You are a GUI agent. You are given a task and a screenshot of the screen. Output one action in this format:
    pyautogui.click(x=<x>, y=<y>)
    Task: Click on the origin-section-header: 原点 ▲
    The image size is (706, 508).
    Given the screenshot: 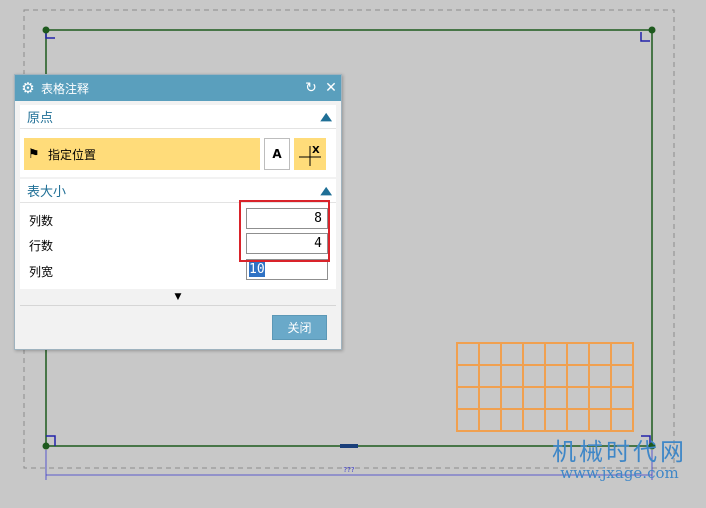 What is the action you would take?
    pyautogui.click(x=178, y=117)
    